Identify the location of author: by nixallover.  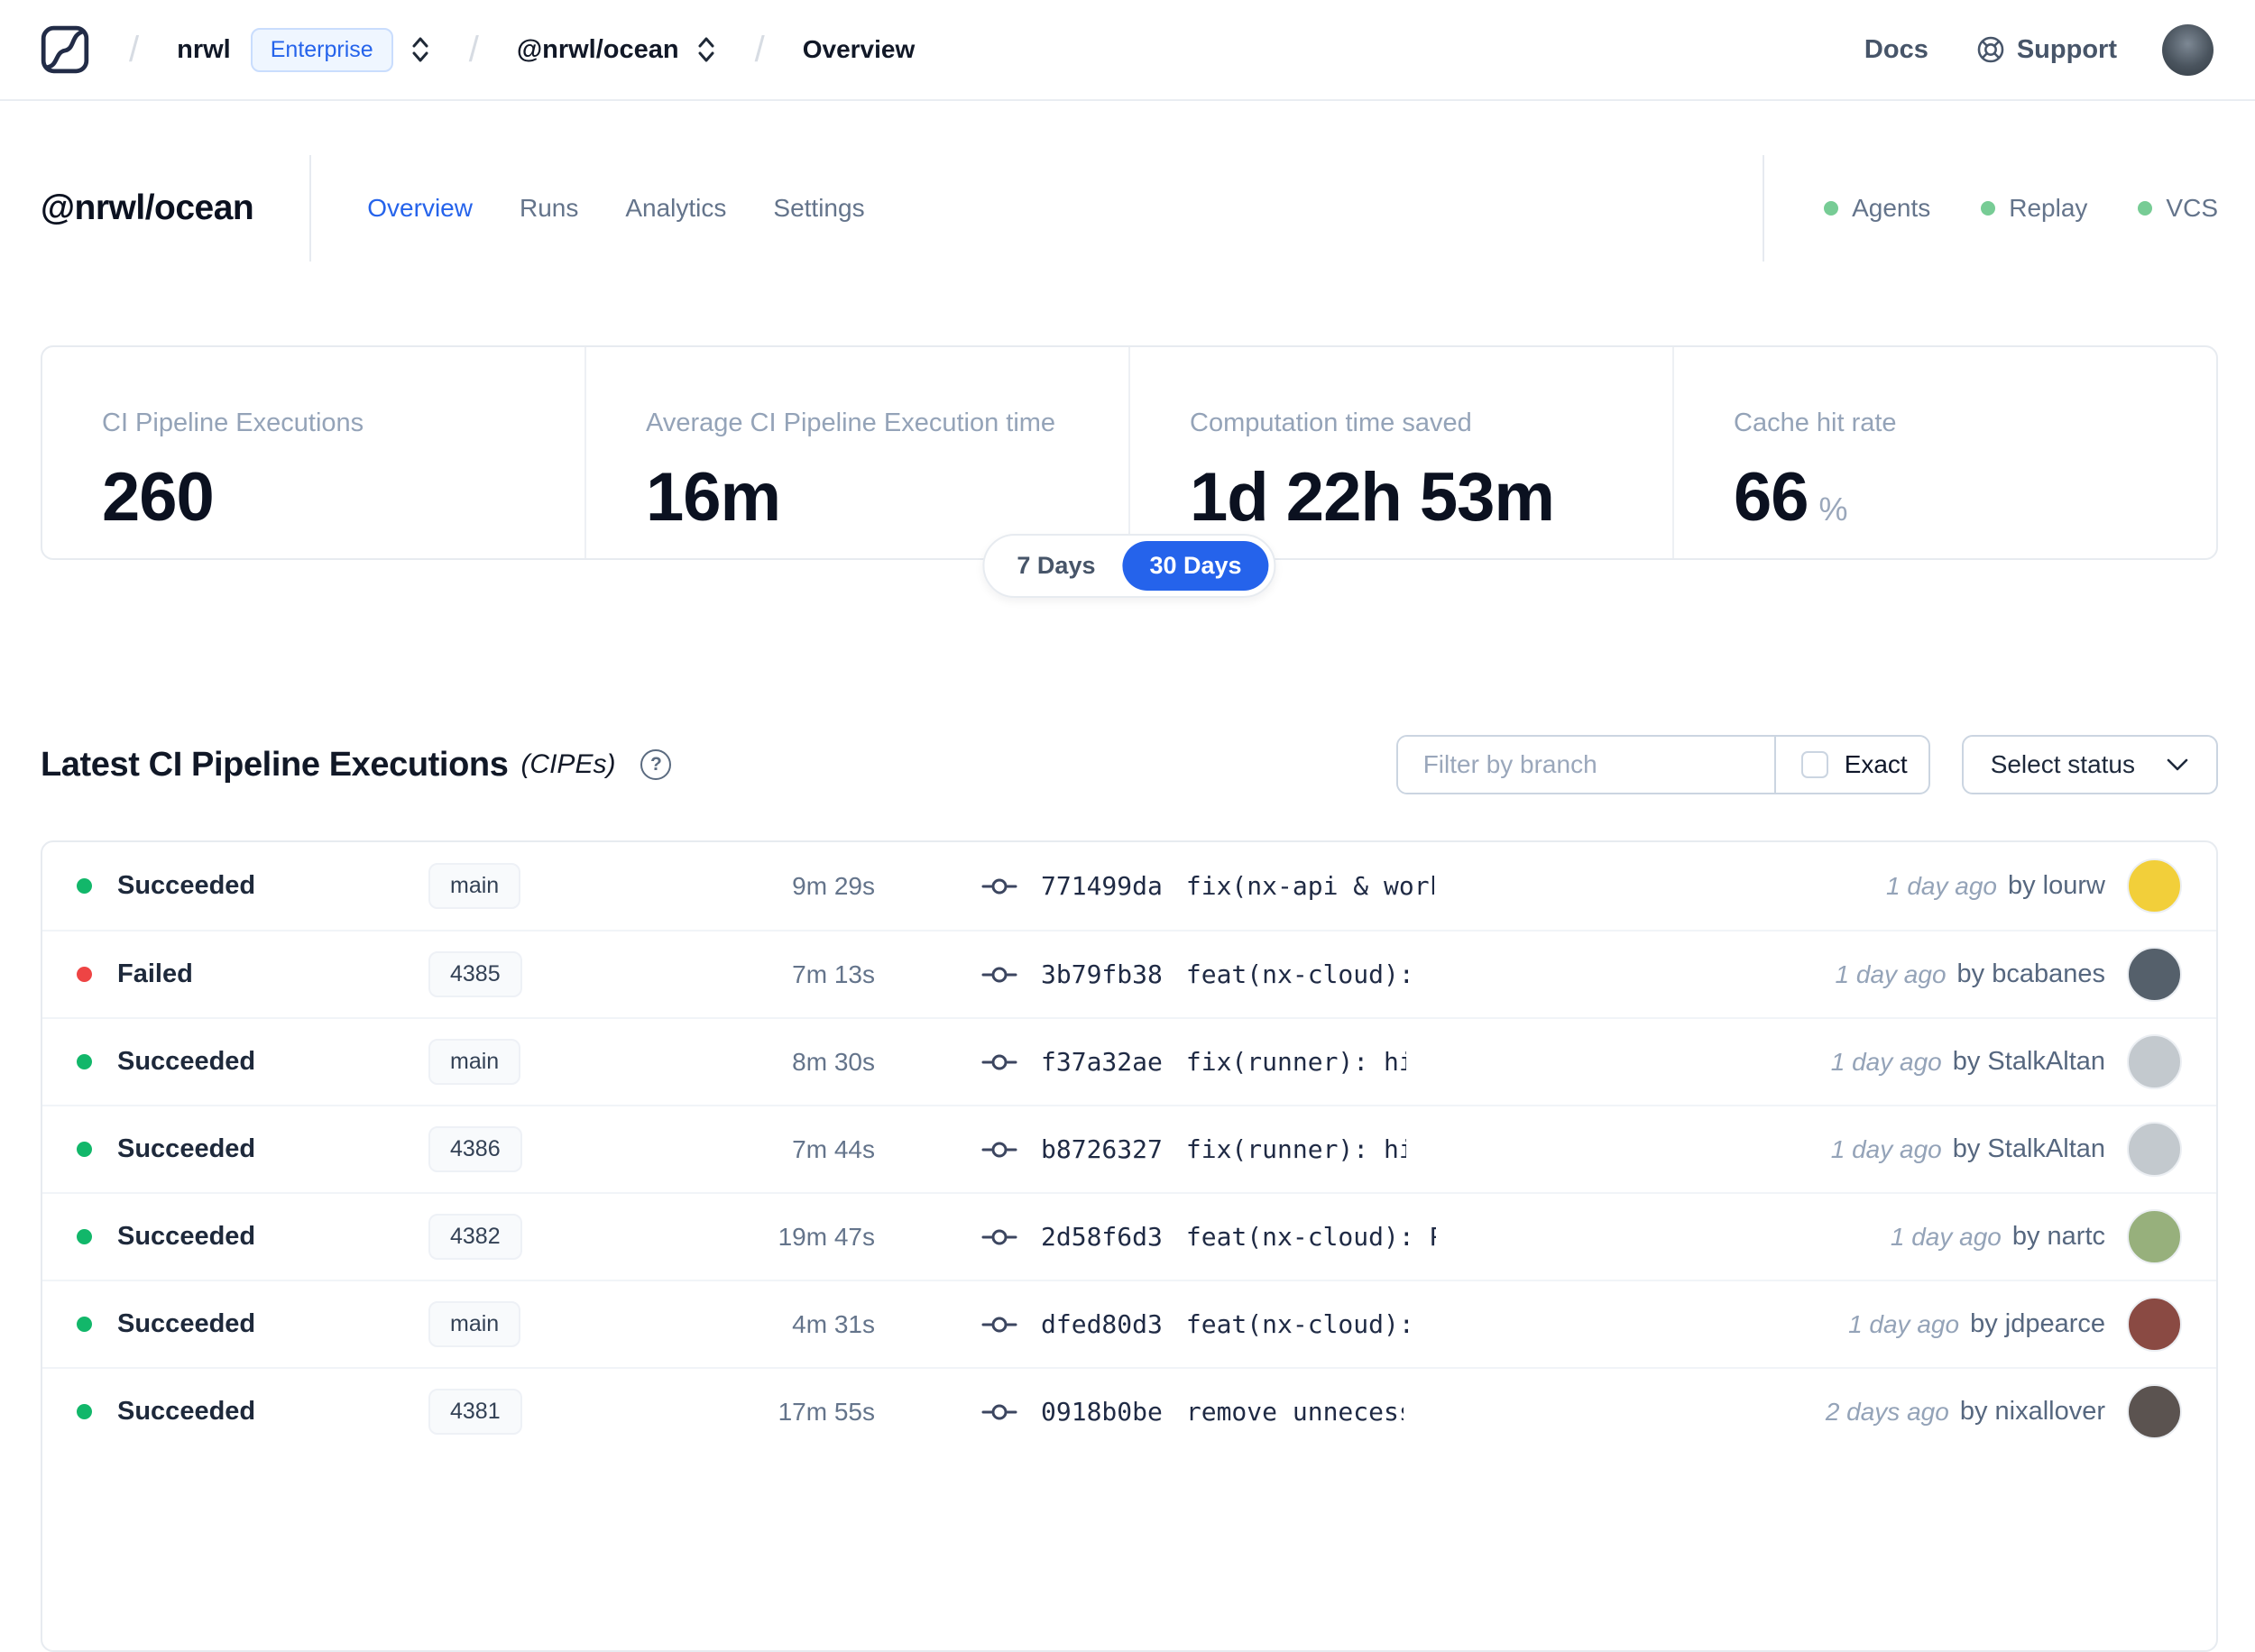
(2032, 1412).